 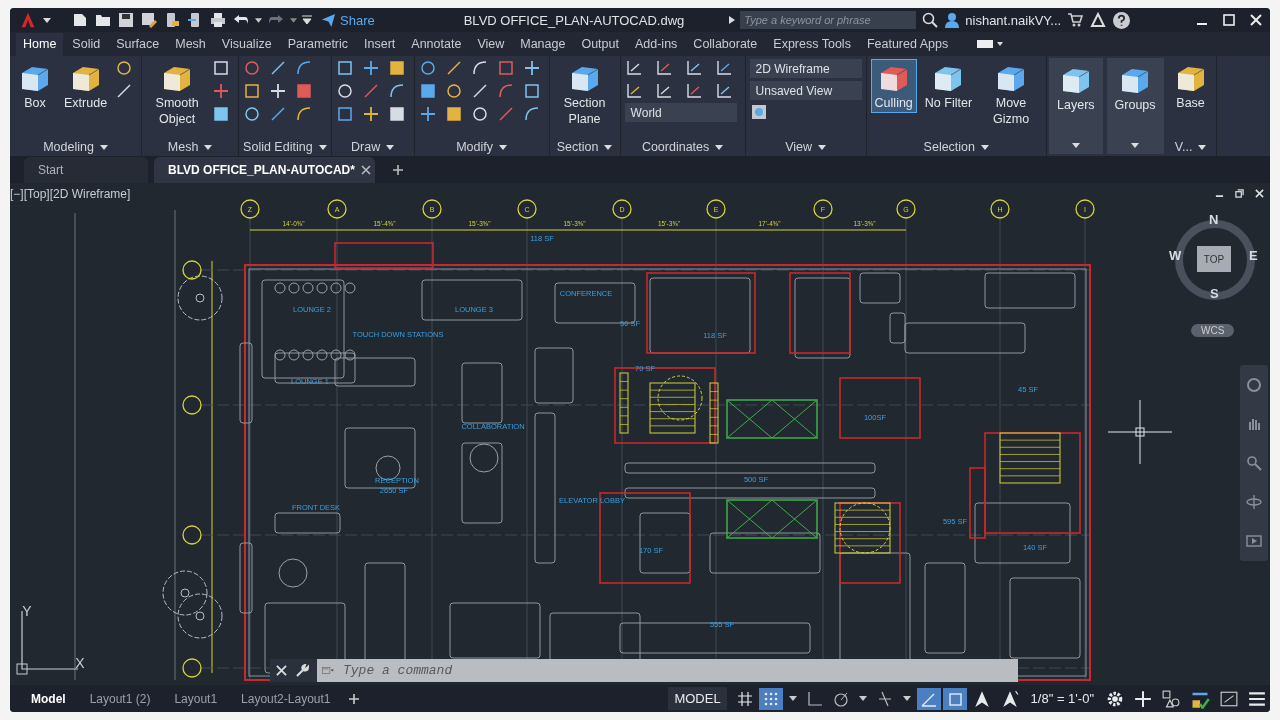 I want to click on layout-tab: Model, so click(x=48, y=698).